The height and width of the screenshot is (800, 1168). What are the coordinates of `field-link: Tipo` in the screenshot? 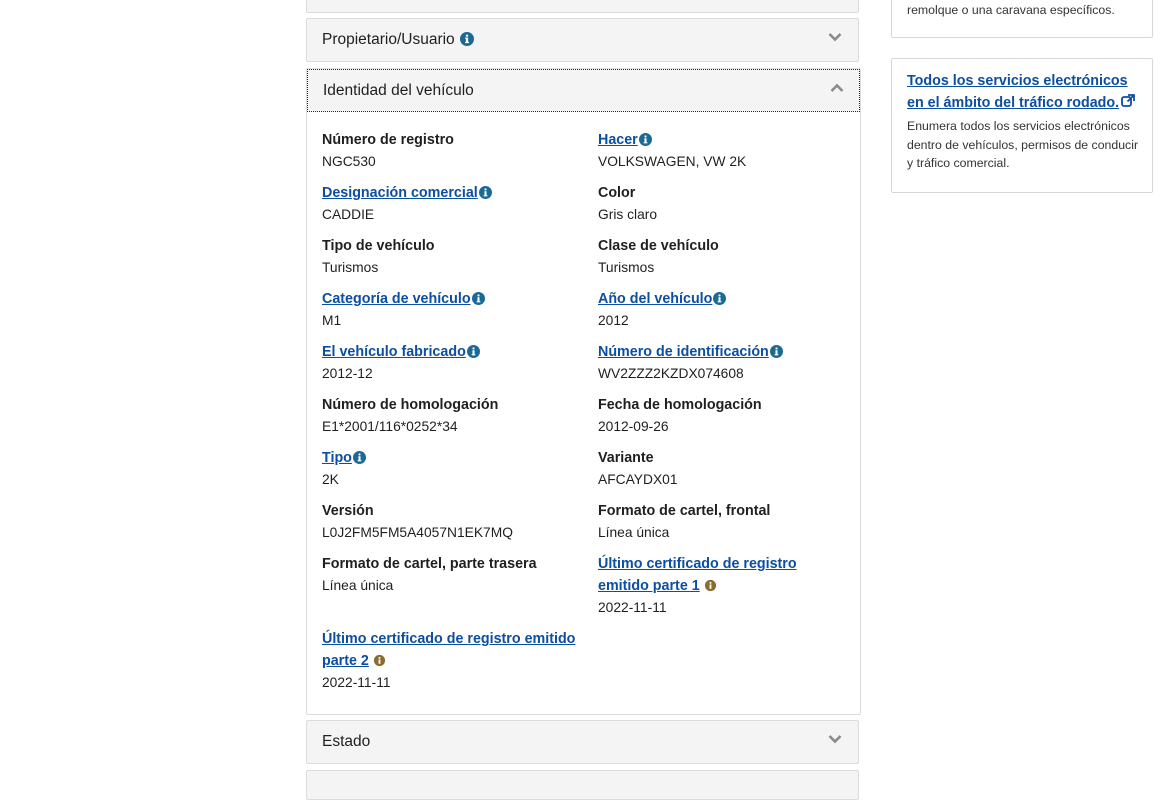 It's located at (337, 458).